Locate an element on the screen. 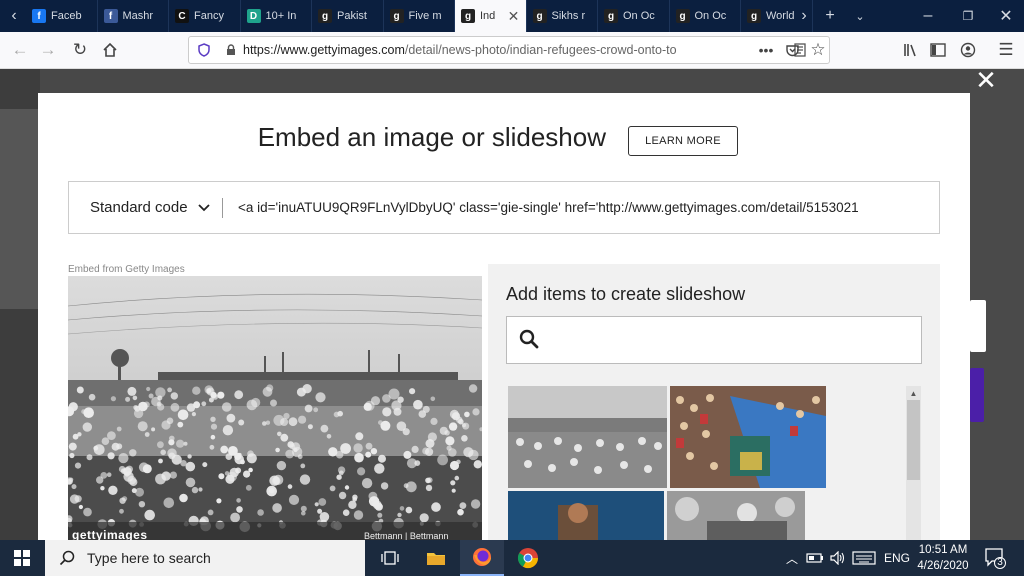  arrow-right-icon: → is located at coordinates (48, 49).